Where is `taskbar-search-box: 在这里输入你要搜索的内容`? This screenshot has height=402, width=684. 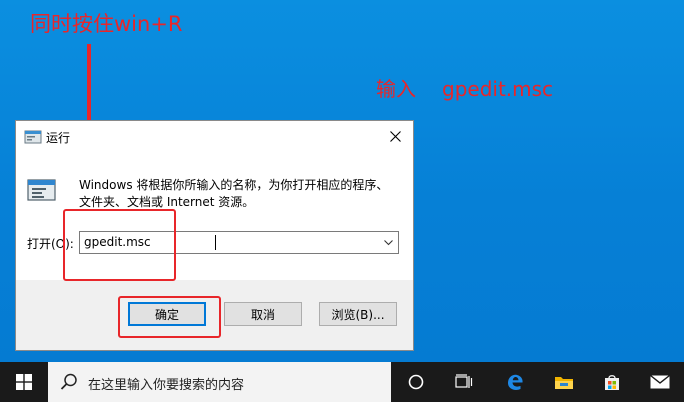
taskbar-search-box: 在这里输入你要搜索的内容 is located at coordinates (219, 382).